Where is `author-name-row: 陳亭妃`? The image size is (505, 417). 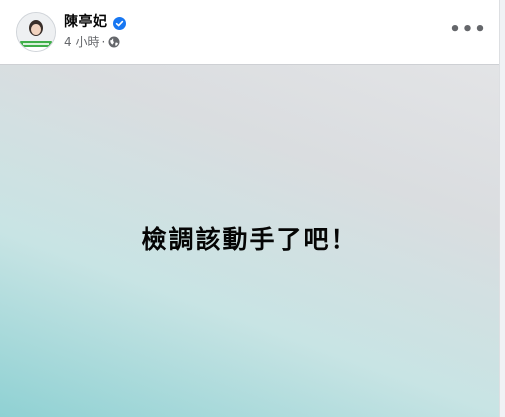
author-name-row: 陳亭妃 is located at coordinates (95, 21).